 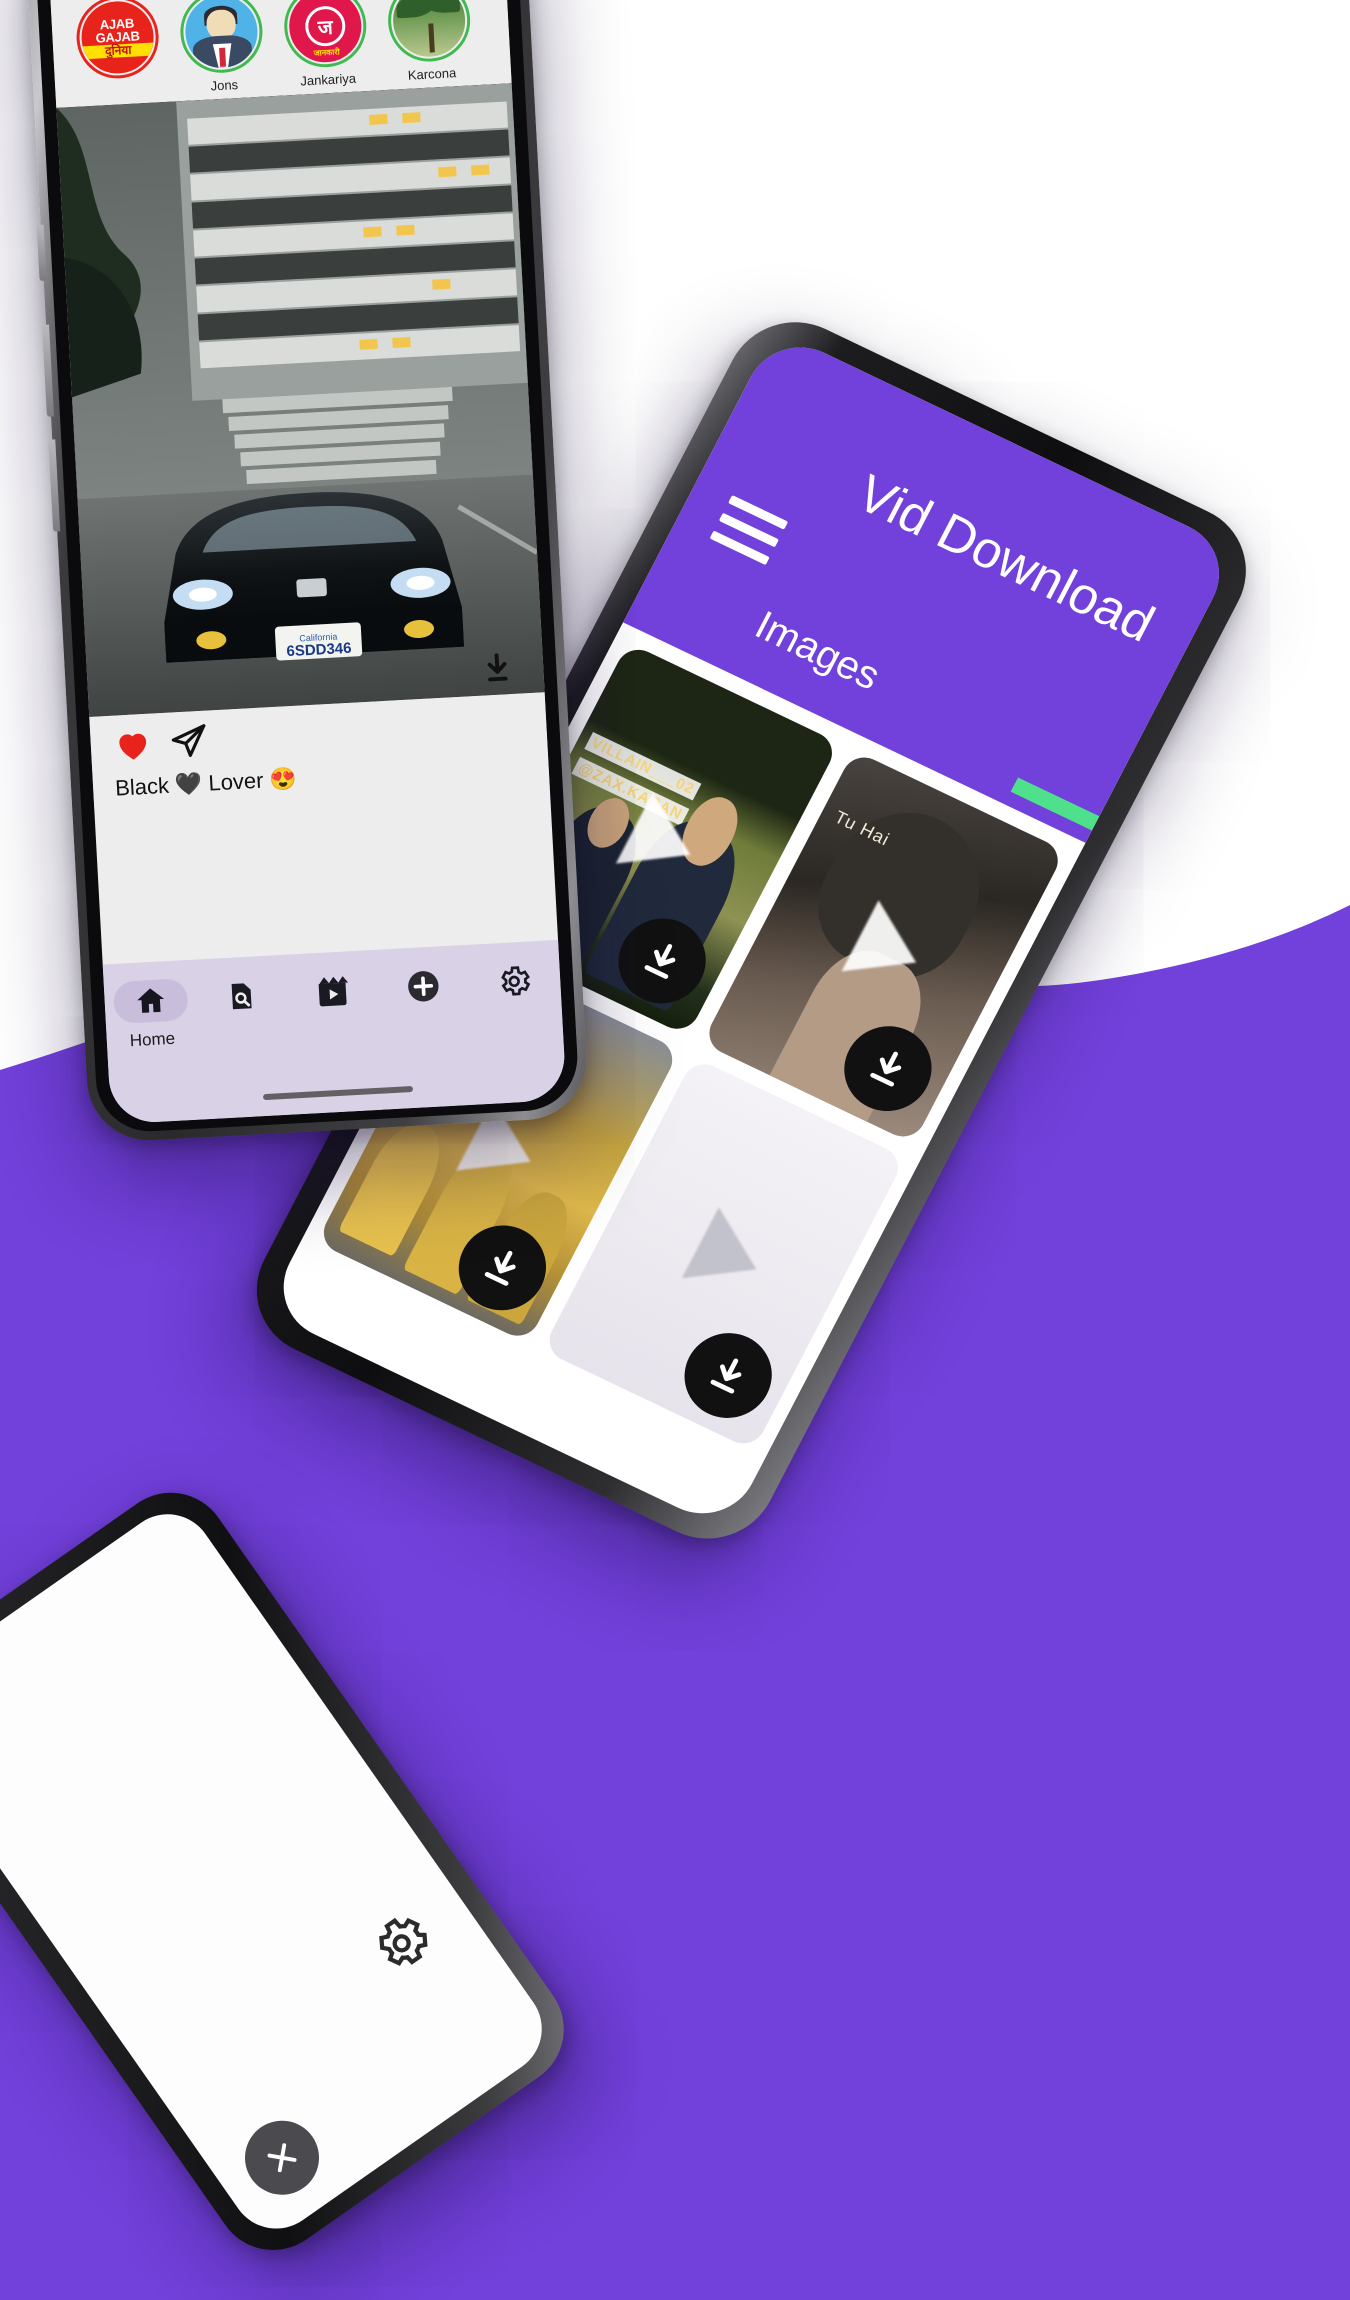 I want to click on settings-button, so click(x=402, y=1944).